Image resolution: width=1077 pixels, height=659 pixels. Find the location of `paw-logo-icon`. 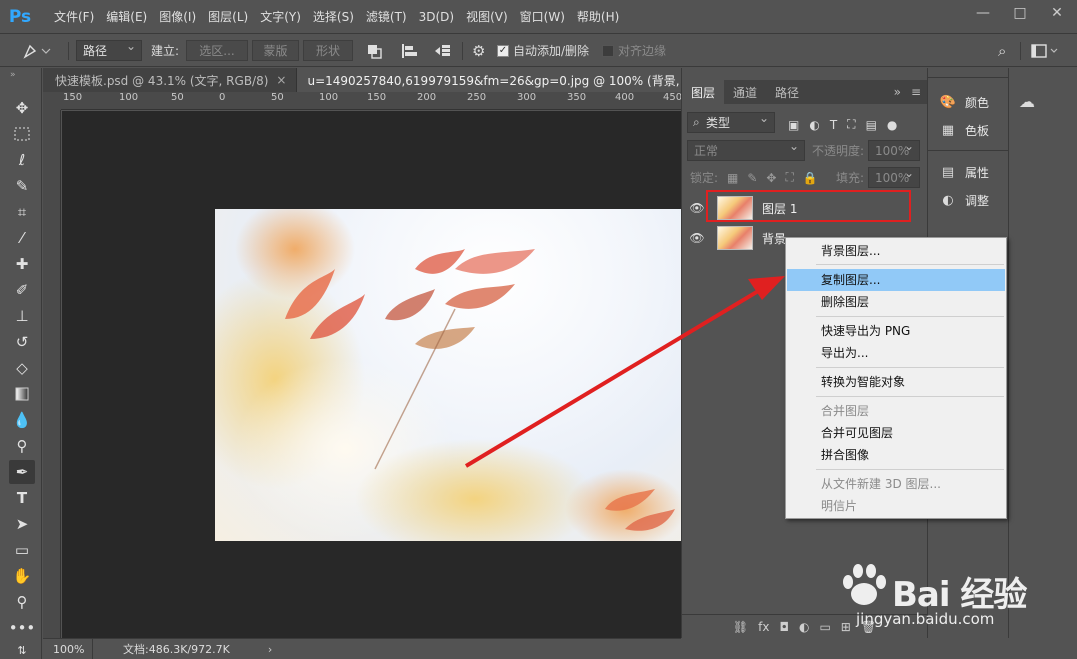

paw-logo-icon is located at coordinates (864, 584).